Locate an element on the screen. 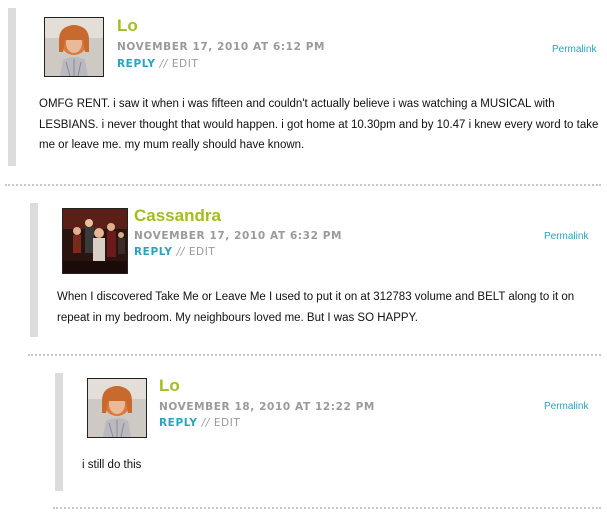 The width and height of the screenshot is (607, 518). comment-author: Cassandra is located at coordinates (177, 216).